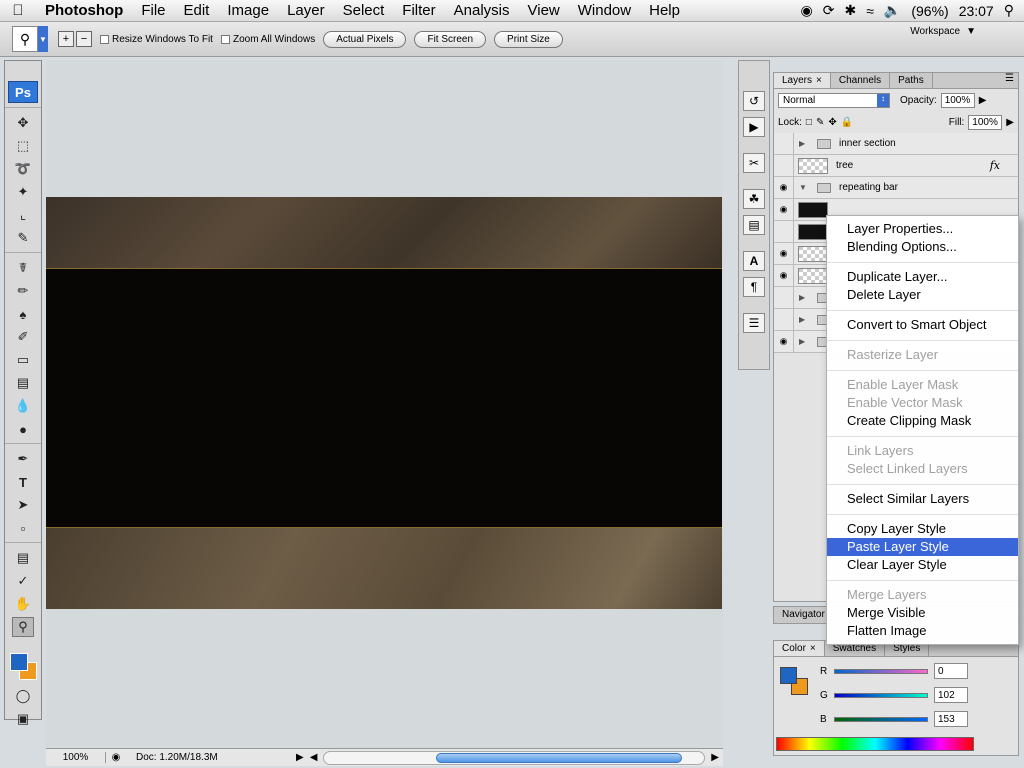  Describe the element at coordinates (951, 671) in the screenshot. I see `red-input: 0` at that location.